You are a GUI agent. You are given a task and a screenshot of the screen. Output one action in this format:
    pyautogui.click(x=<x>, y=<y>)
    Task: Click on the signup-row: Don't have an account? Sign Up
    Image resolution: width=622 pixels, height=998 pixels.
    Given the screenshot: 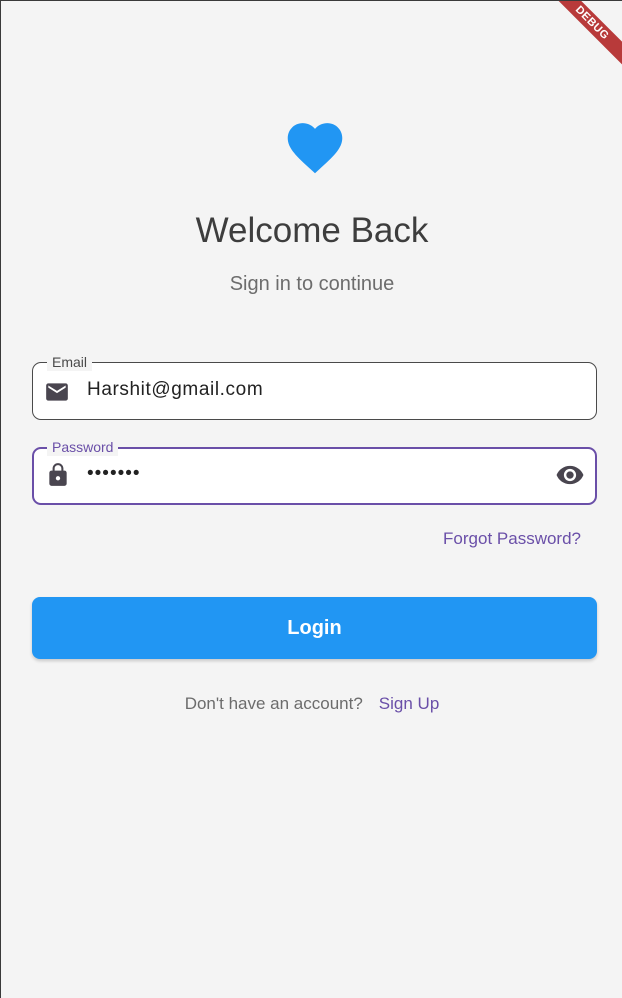 What is the action you would take?
    pyautogui.click(x=311, y=704)
    